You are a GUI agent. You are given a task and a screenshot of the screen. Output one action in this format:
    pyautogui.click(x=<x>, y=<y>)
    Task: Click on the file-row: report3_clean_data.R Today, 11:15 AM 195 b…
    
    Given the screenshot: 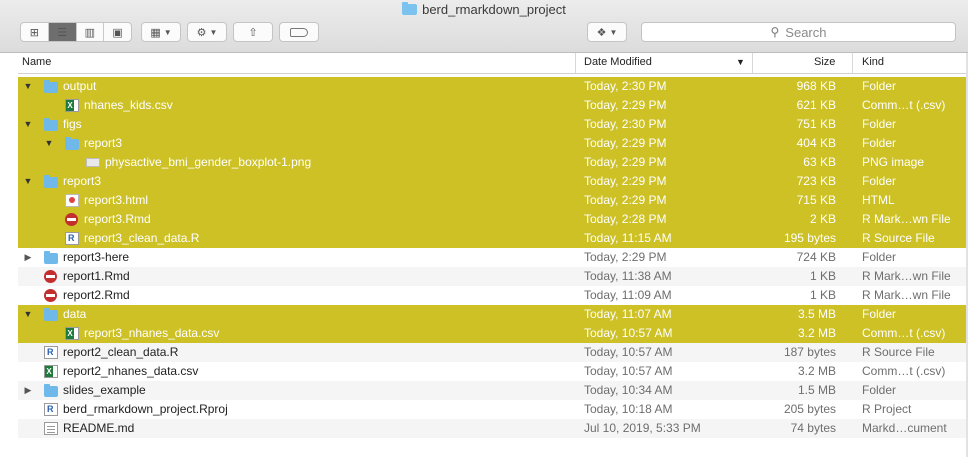 What is the action you would take?
    pyautogui.click(x=492, y=238)
    